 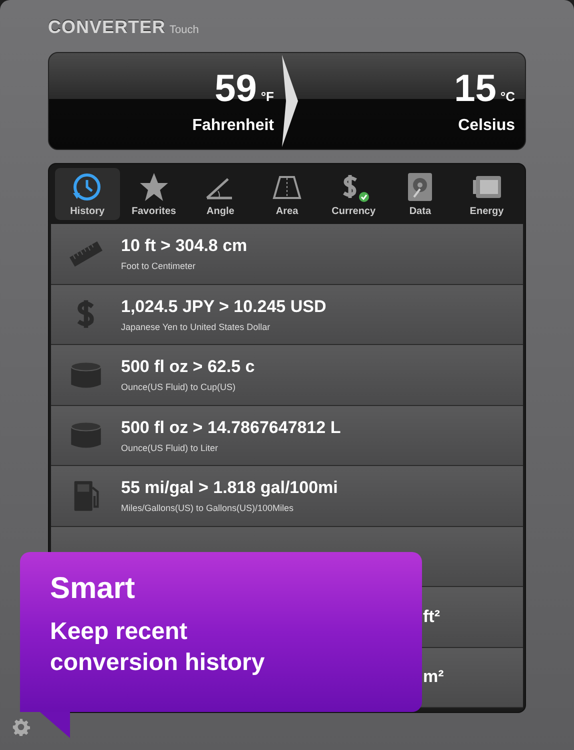 What do you see at coordinates (475, 89) in the screenshot?
I see `value-text: 15` at bounding box center [475, 89].